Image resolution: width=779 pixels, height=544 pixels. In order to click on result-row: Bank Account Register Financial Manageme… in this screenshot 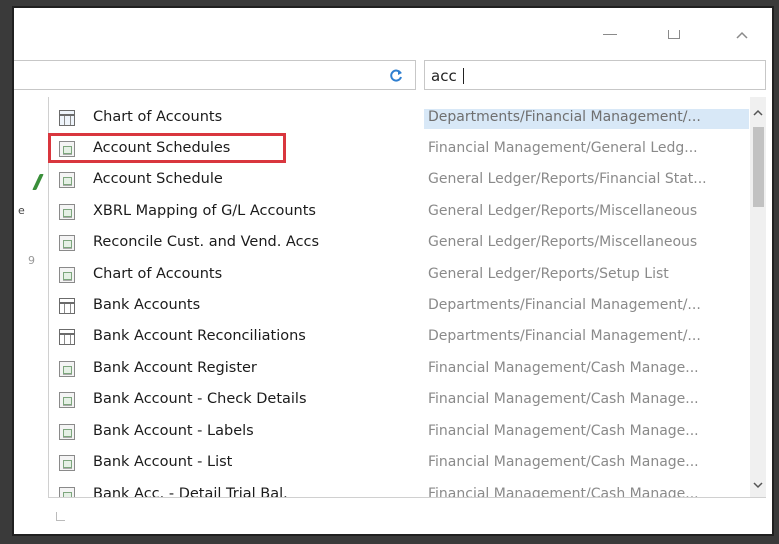, I will do `click(399, 369)`.